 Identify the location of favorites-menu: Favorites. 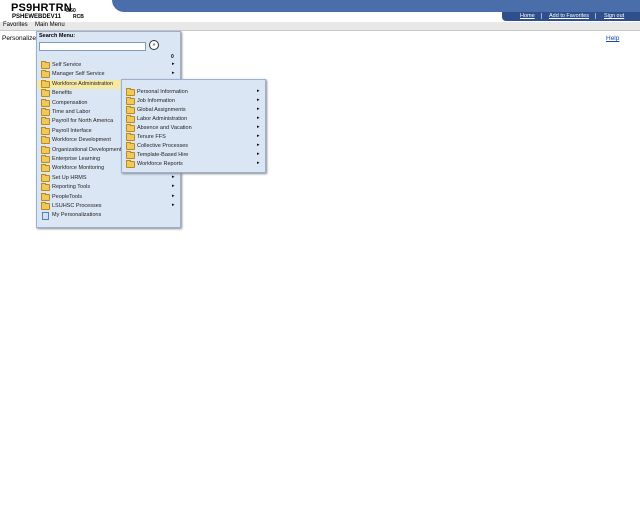
(15, 25).